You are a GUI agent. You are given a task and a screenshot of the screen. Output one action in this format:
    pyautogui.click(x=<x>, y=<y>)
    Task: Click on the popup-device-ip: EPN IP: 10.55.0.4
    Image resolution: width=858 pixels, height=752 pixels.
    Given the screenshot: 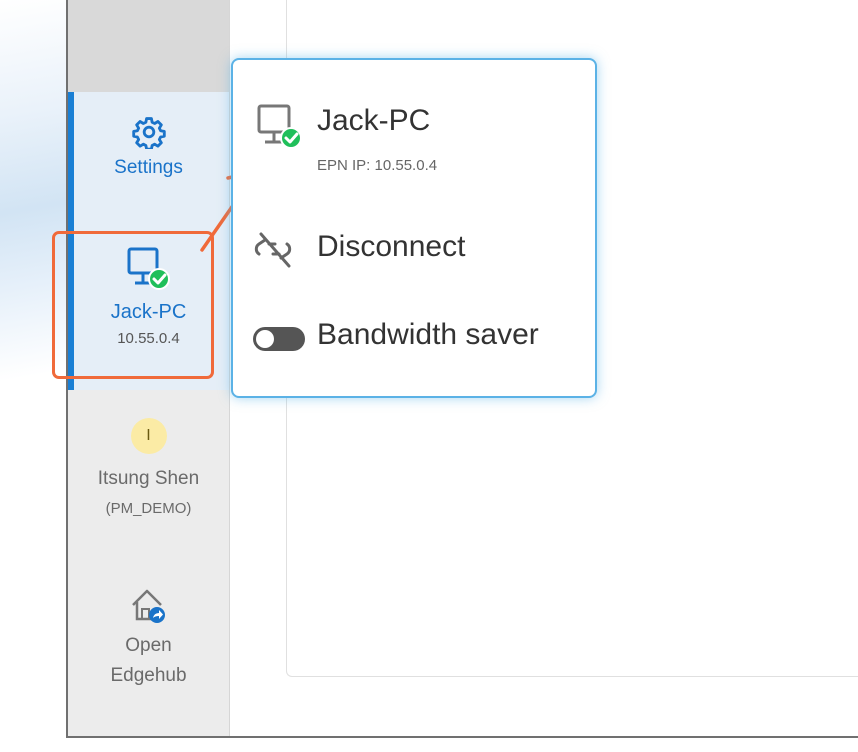 What is the action you would take?
    pyautogui.click(x=377, y=165)
    